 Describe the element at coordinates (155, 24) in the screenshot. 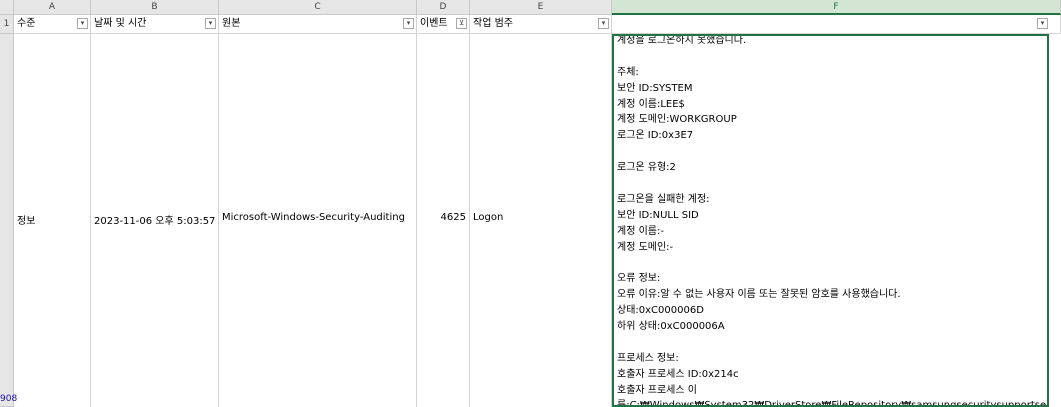

I see `header-cell-datetime: 날짜 및 시간 ▾` at that location.